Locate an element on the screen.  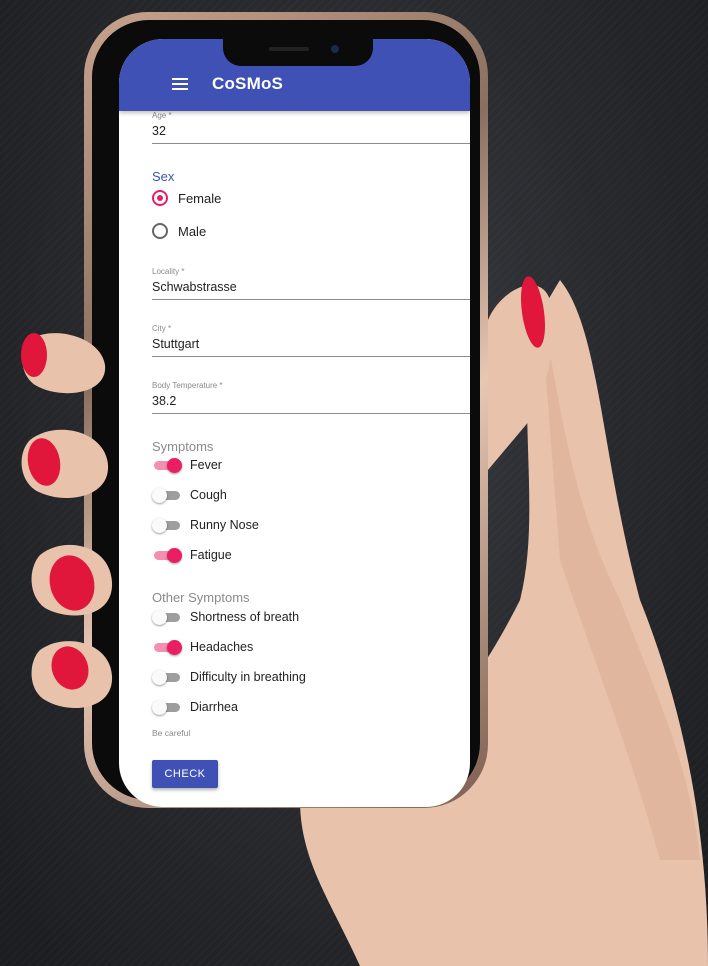
temperature-value: 38.2 is located at coordinates (164, 401).